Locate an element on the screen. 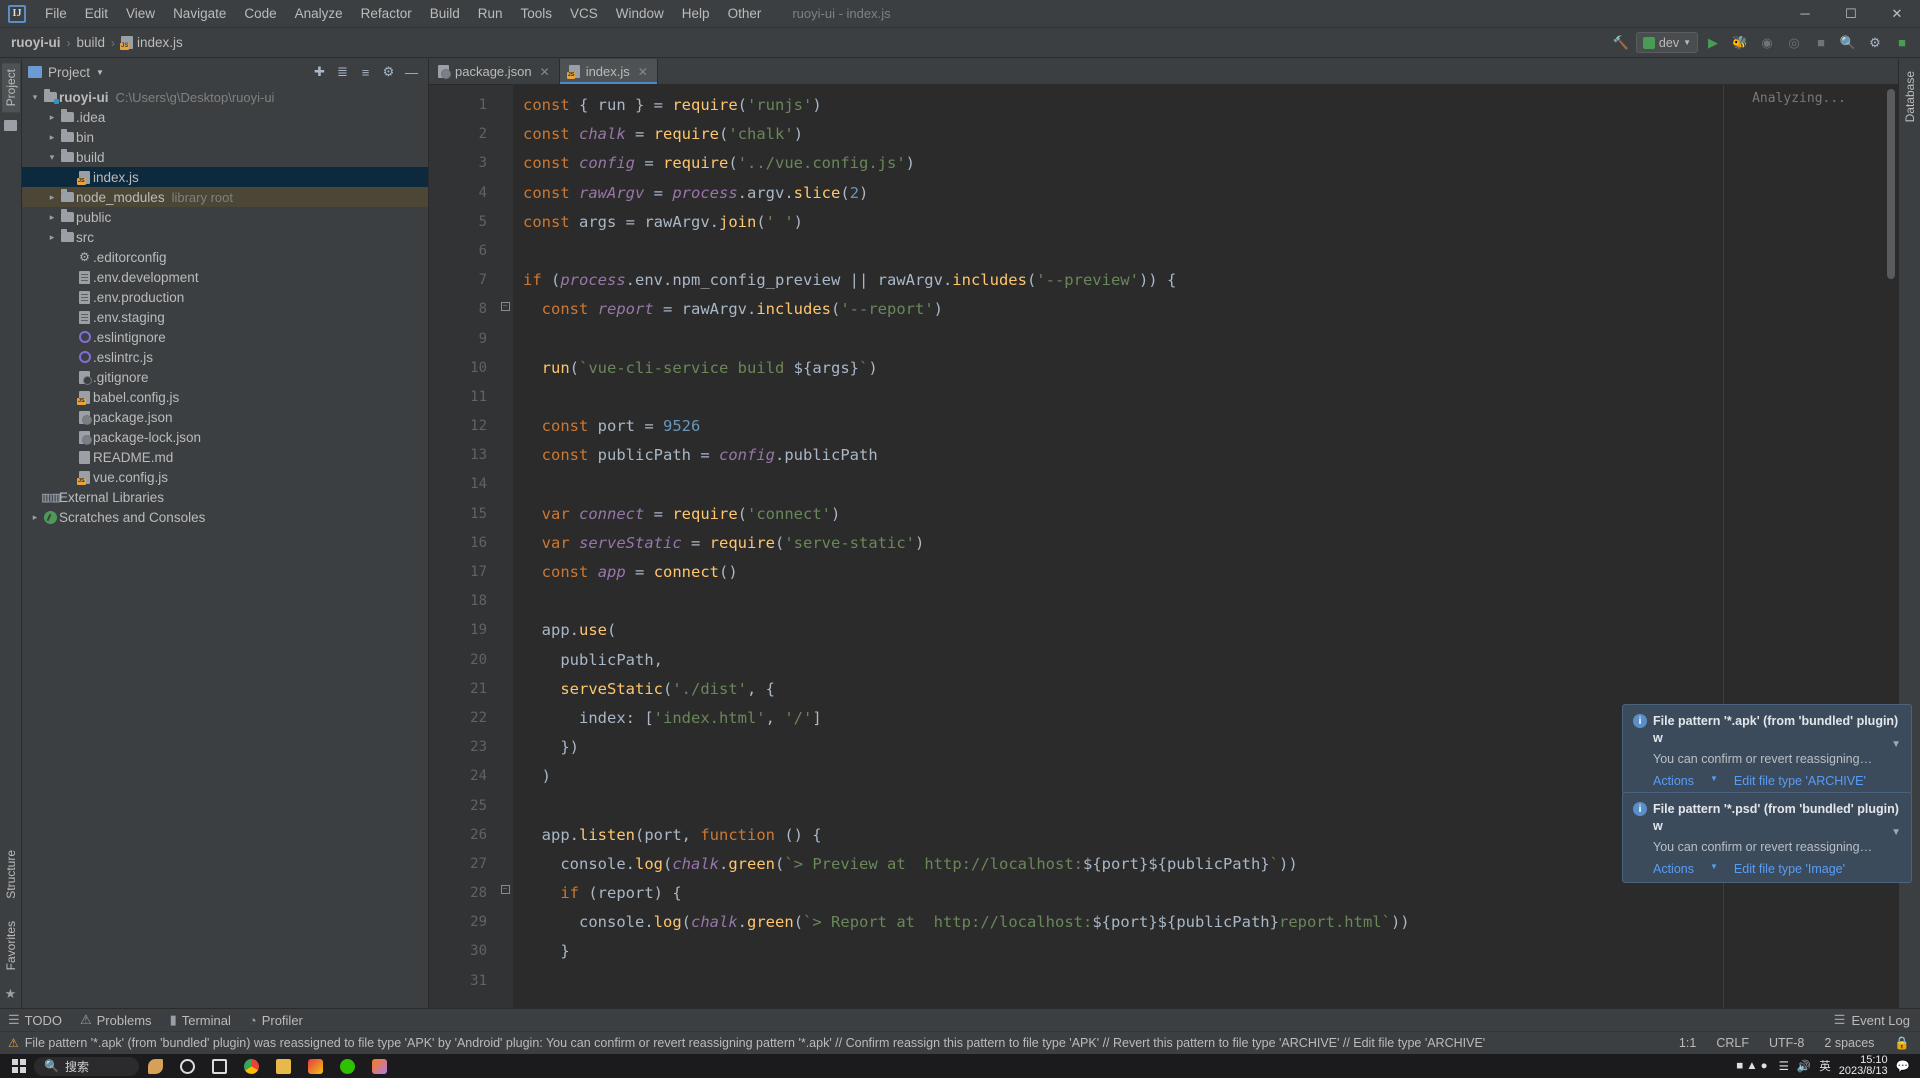 The height and width of the screenshot is (1078, 1920). menu-tools: Tools is located at coordinates (537, 13).